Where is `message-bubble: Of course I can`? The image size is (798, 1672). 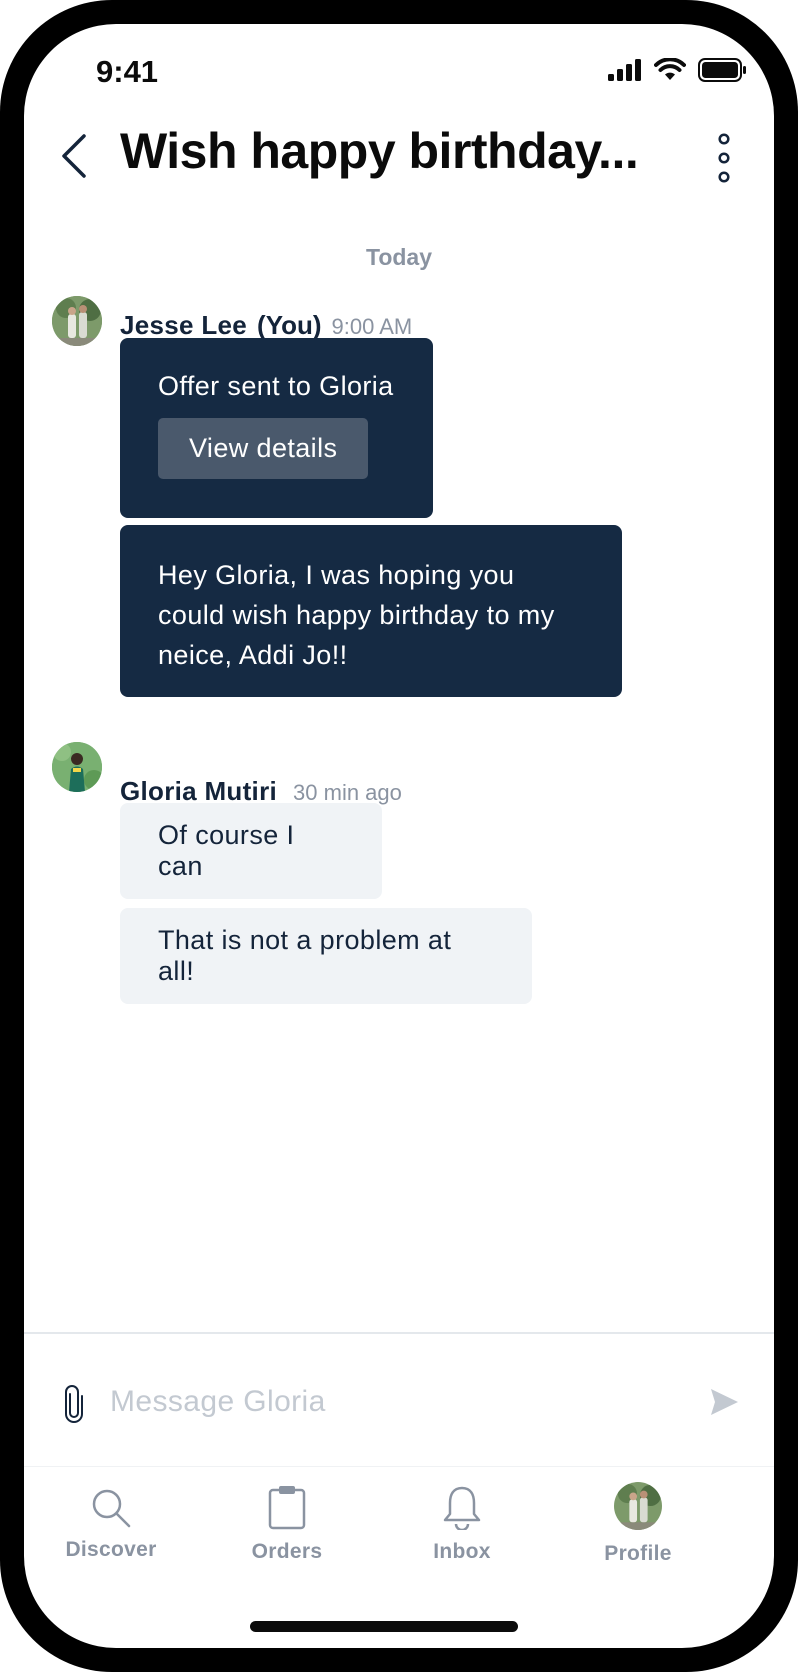 message-bubble: Of course I can is located at coordinates (251, 851).